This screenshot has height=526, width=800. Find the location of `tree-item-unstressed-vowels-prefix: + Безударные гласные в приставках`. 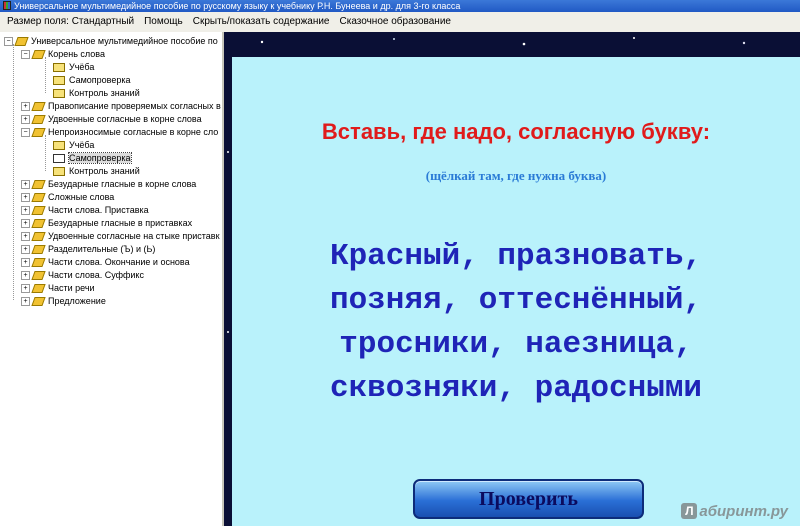

tree-item-unstressed-vowels-prefix: + Безударные гласные в приставках is located at coordinates (106, 223).